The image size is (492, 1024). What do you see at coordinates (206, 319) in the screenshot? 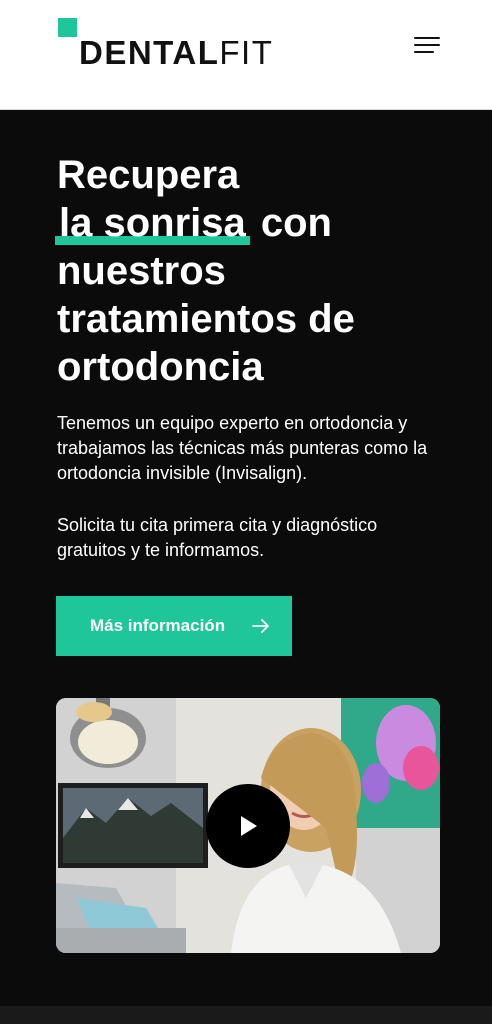
I see `hero-title-line: tratamientos de` at bounding box center [206, 319].